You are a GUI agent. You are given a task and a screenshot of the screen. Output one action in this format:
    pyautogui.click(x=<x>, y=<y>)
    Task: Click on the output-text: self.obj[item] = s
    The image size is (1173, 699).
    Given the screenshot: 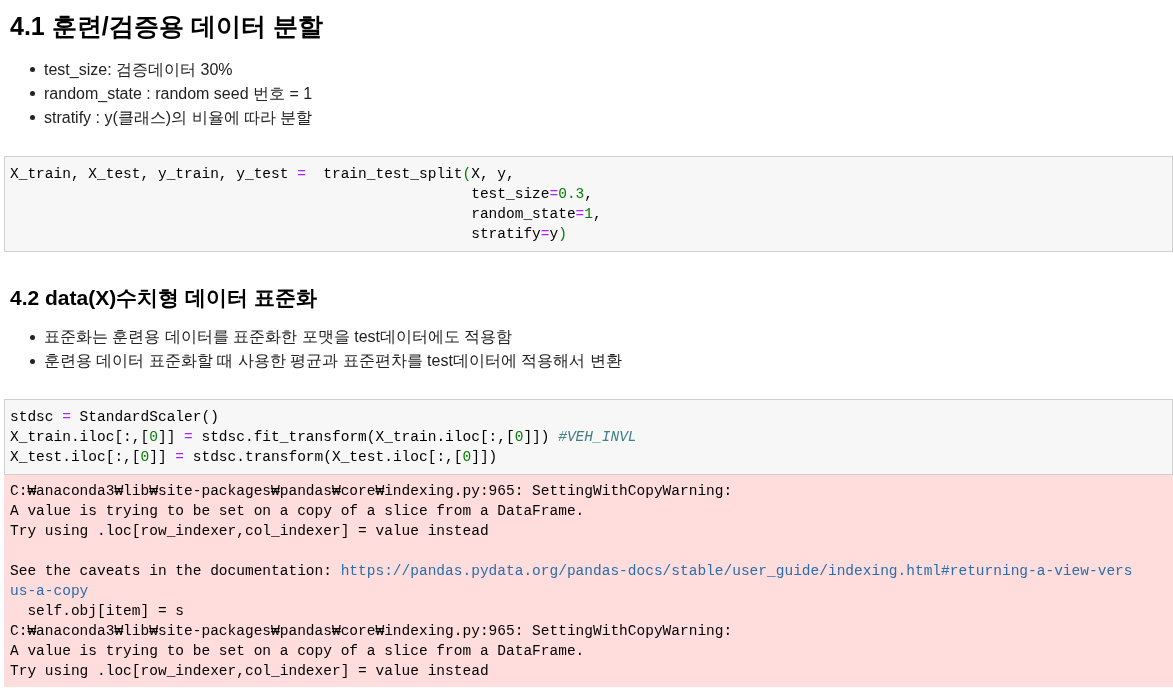 What is the action you would take?
    pyautogui.click(x=105, y=611)
    